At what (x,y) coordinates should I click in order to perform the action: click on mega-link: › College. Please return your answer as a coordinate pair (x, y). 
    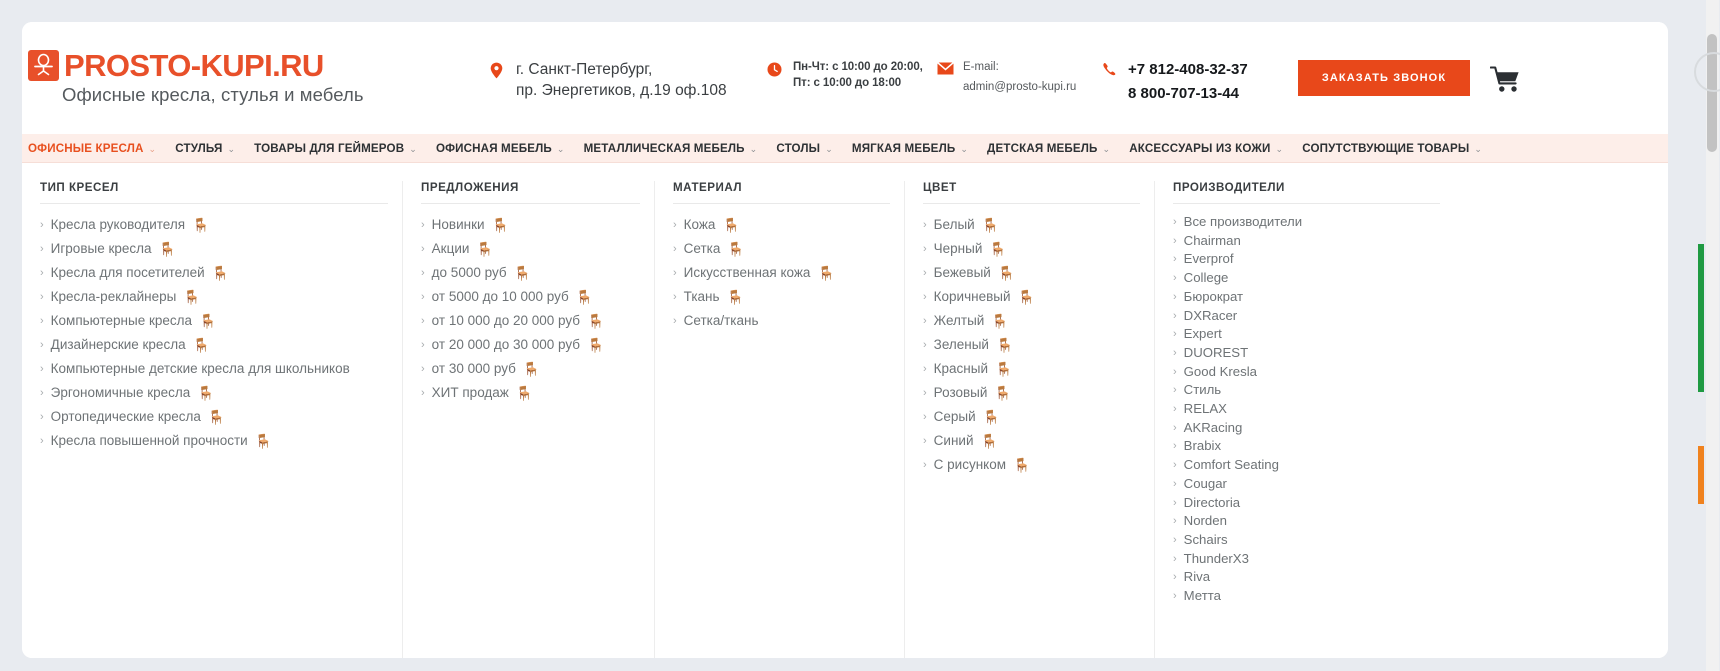
    Looking at the image, I should click on (1306, 278).